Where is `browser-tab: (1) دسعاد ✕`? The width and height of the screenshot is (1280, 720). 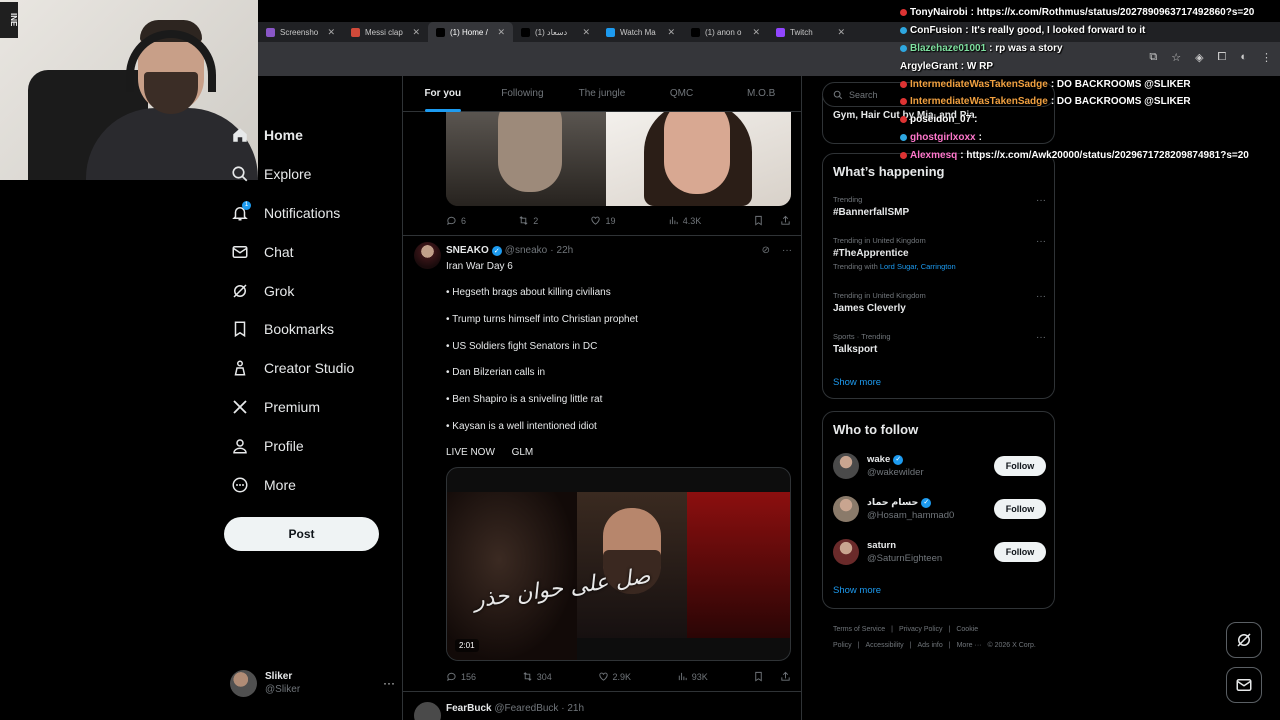
browser-tab: (1) دسعاد ✕ is located at coordinates (555, 32).